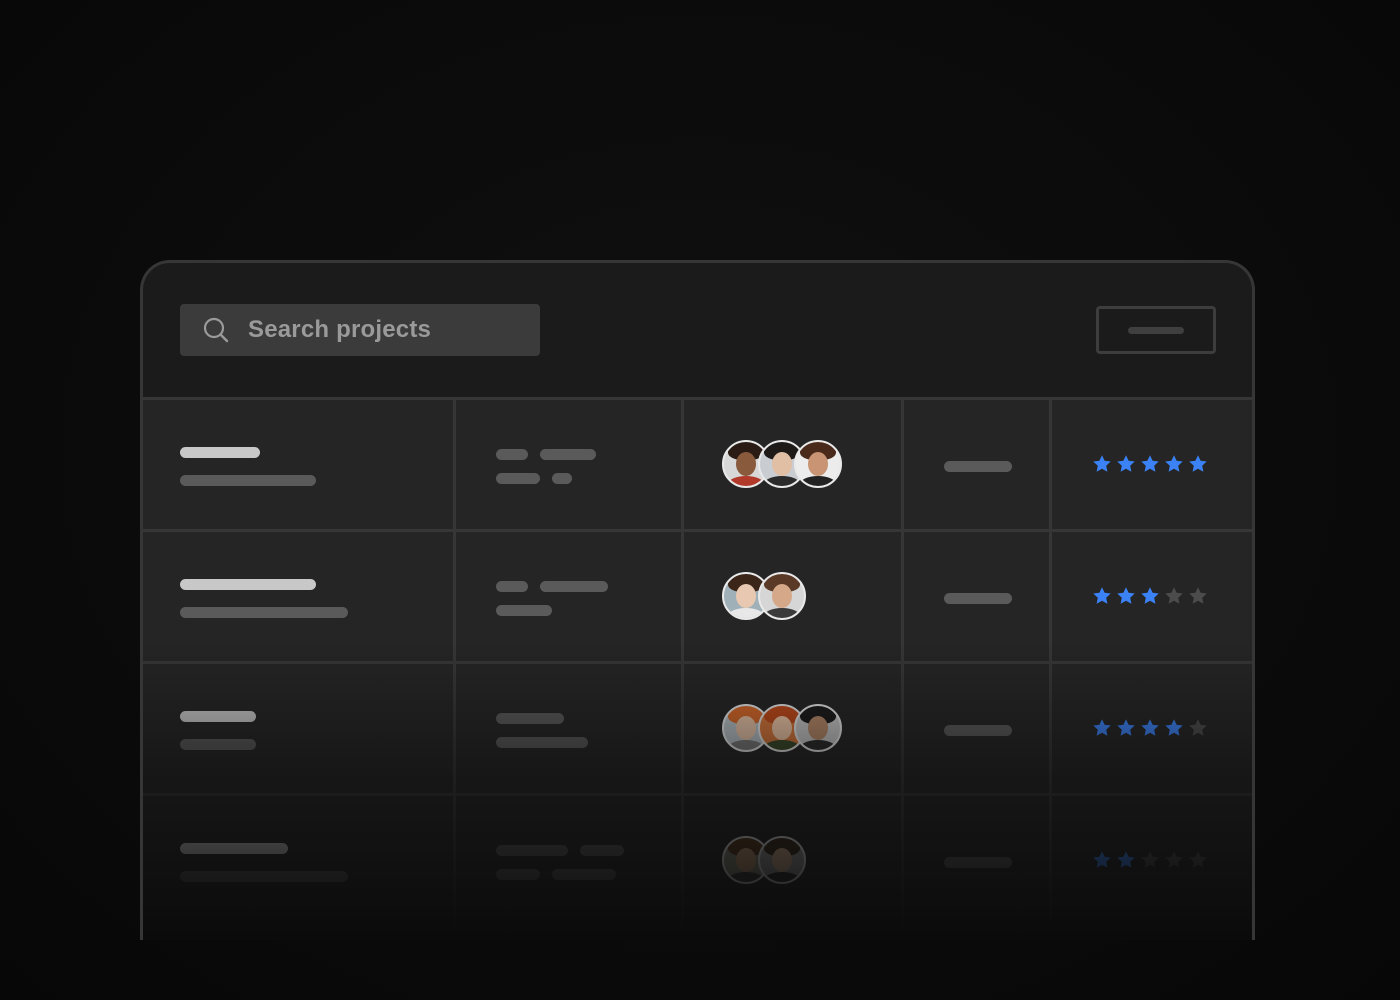  Describe the element at coordinates (339, 330) in the screenshot. I see `search-input: Search projects` at that location.